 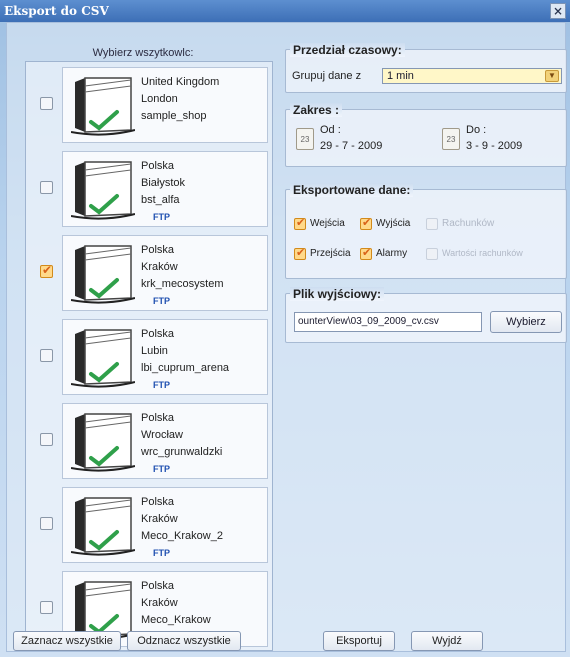 What do you see at coordinates (552, 76) in the screenshot?
I see `chevron-down-icon: ▼` at bounding box center [552, 76].